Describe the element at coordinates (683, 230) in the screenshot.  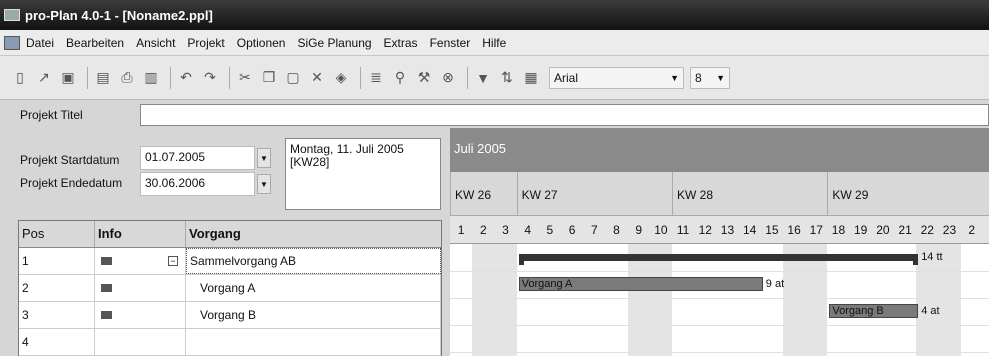
I see `gantt-day-label: 11` at that location.